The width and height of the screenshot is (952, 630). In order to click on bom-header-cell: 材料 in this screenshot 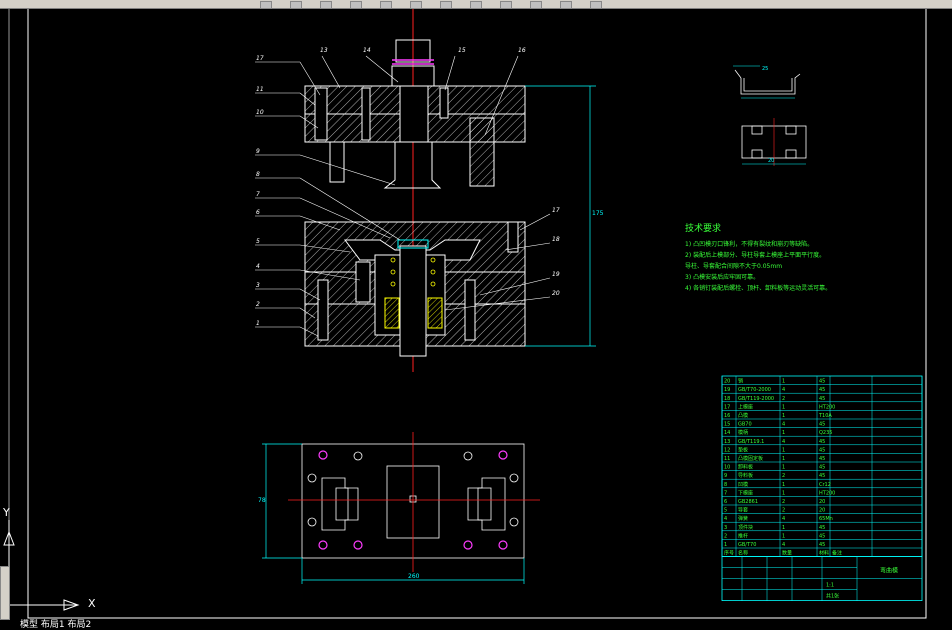, I will do `click(824, 553)`.